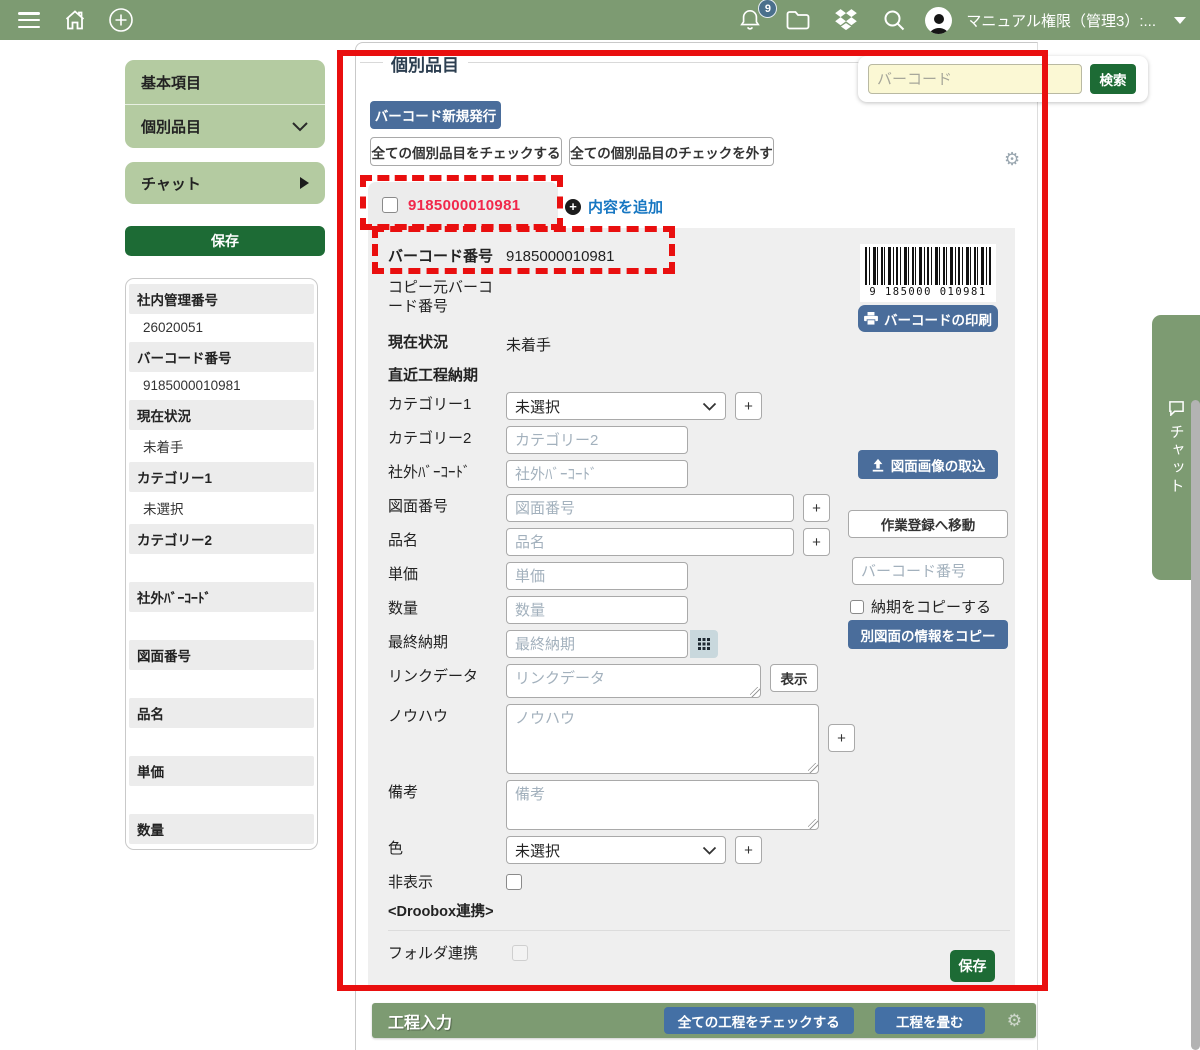 This screenshot has height=1050, width=1200. What do you see at coordinates (928, 524) in the screenshot?
I see `goto-work-registration-button: 作業登録へ移動` at bounding box center [928, 524].